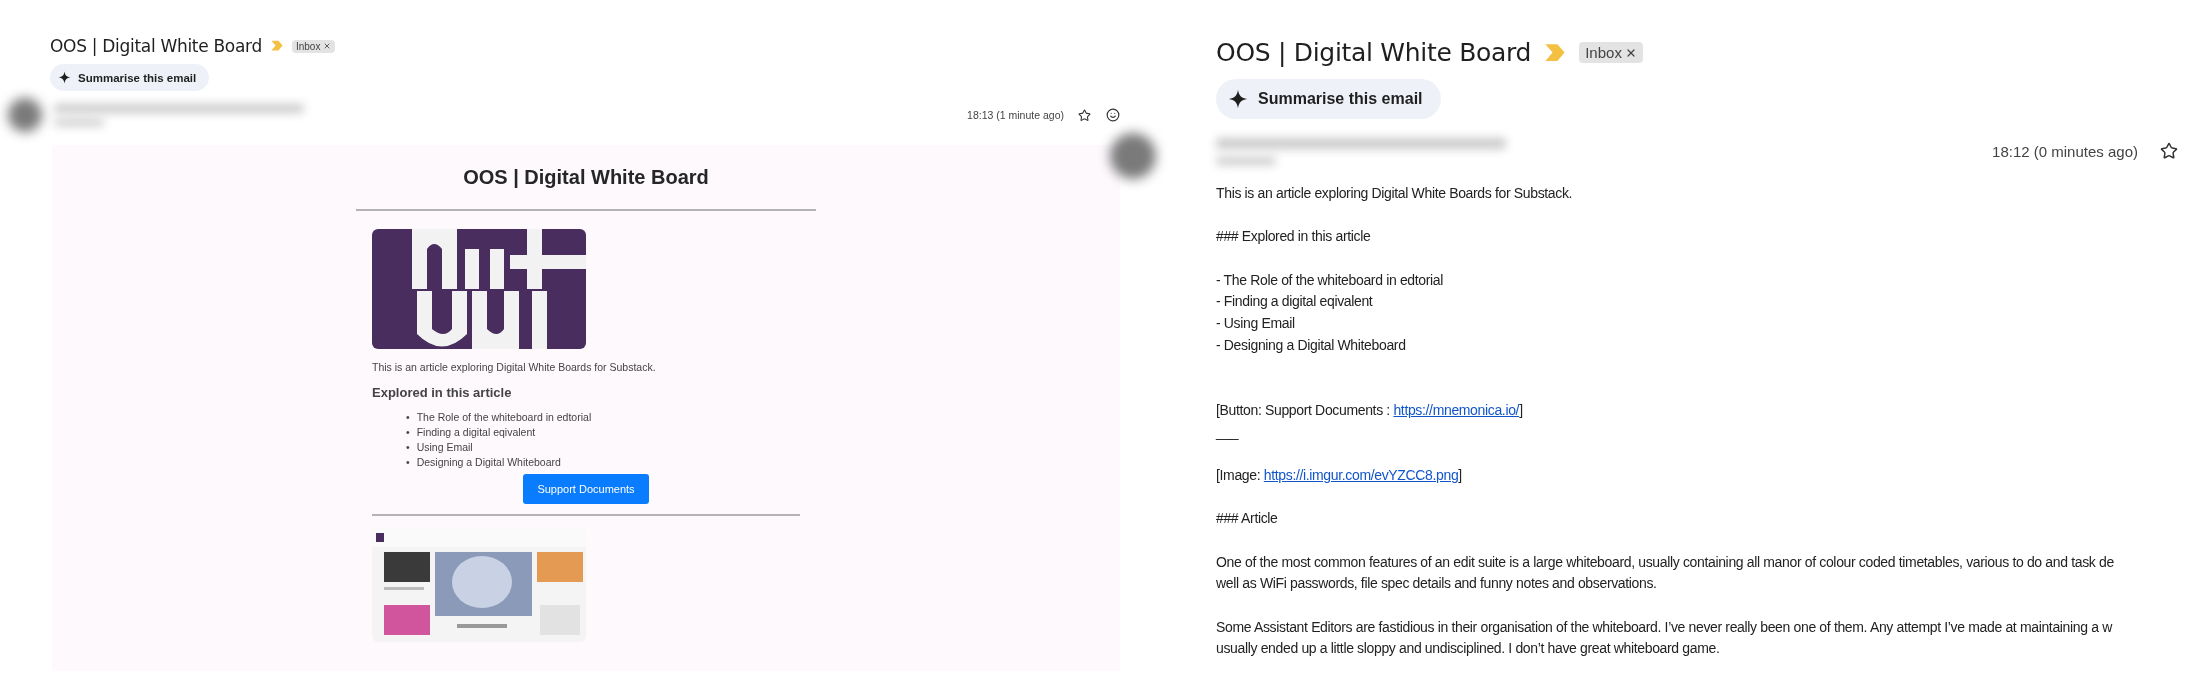 The image size is (2196, 699). I want to click on emoji-icon, so click(1113, 115).